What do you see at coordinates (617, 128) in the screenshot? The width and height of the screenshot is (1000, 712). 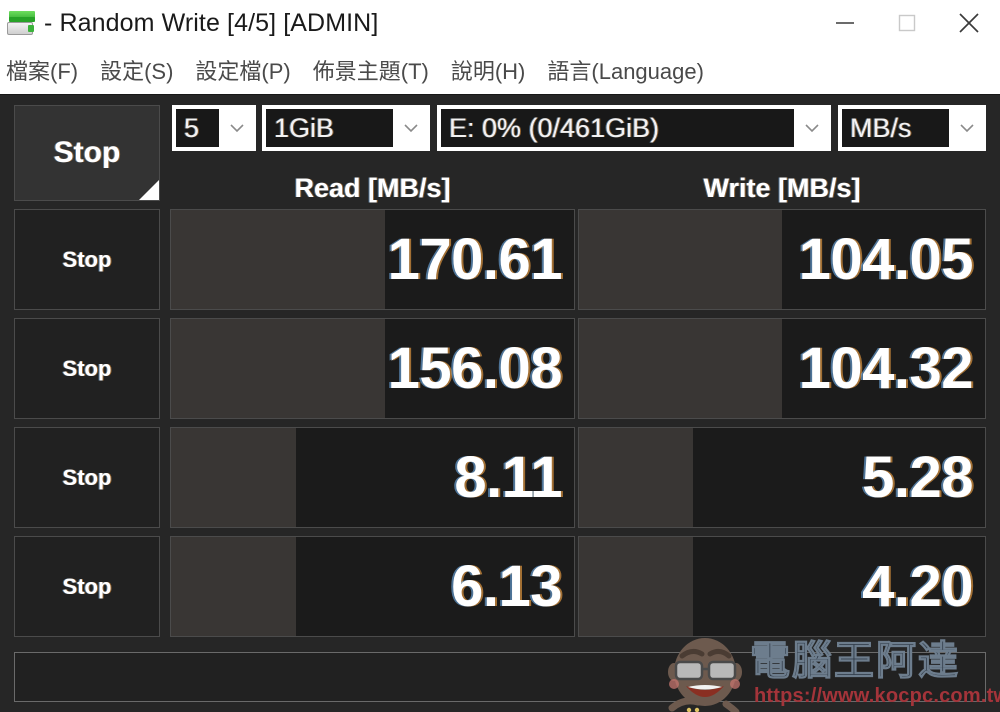 I see `drive-select-value: E: 0% (0/461GiB)` at bounding box center [617, 128].